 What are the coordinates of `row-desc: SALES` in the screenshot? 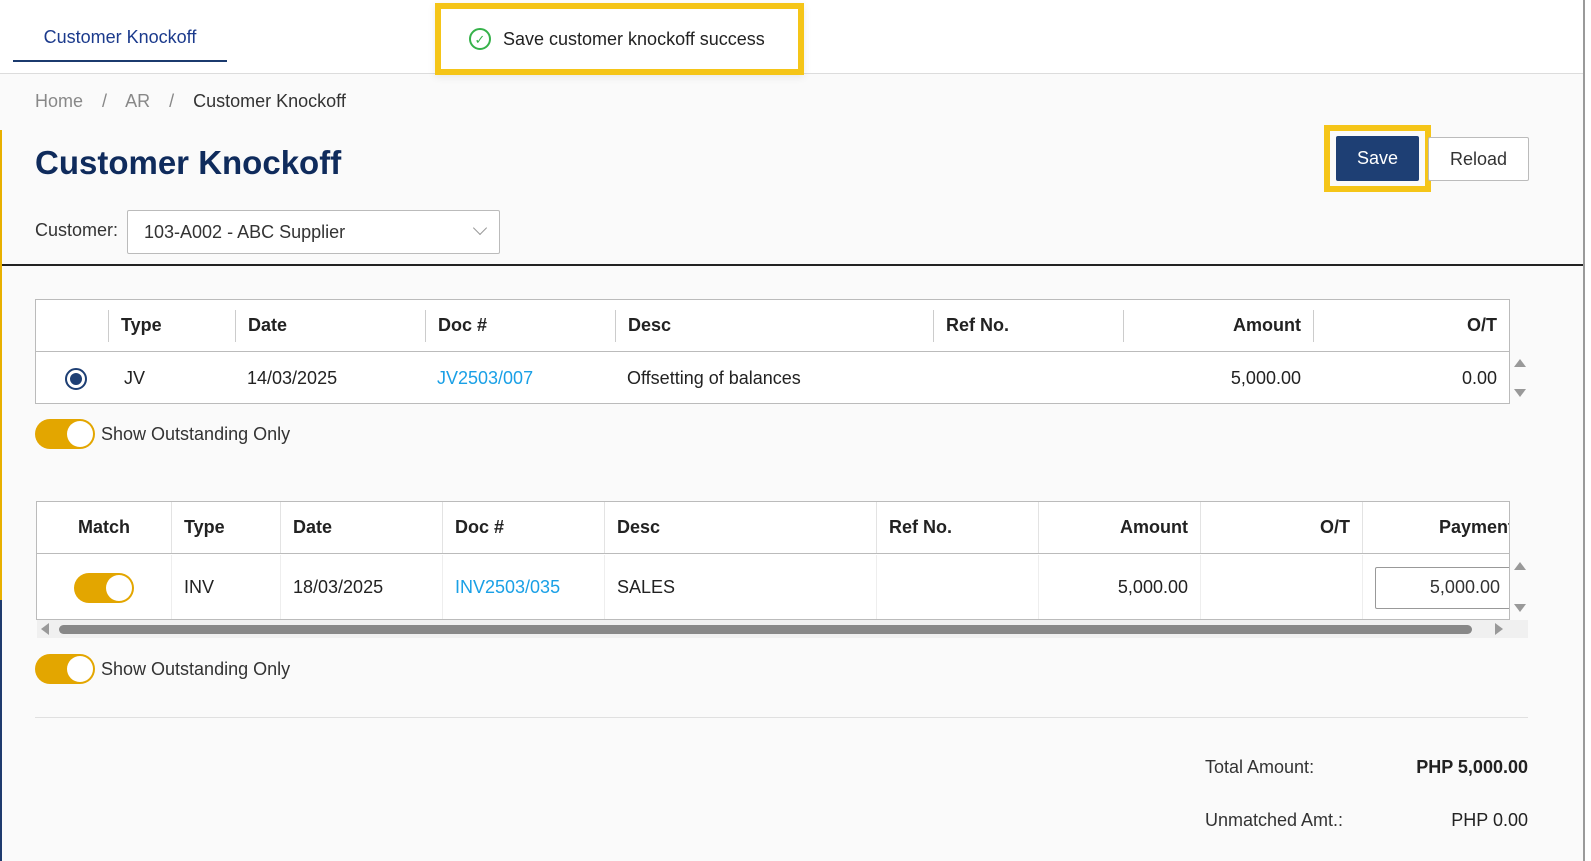 It's located at (740, 587).